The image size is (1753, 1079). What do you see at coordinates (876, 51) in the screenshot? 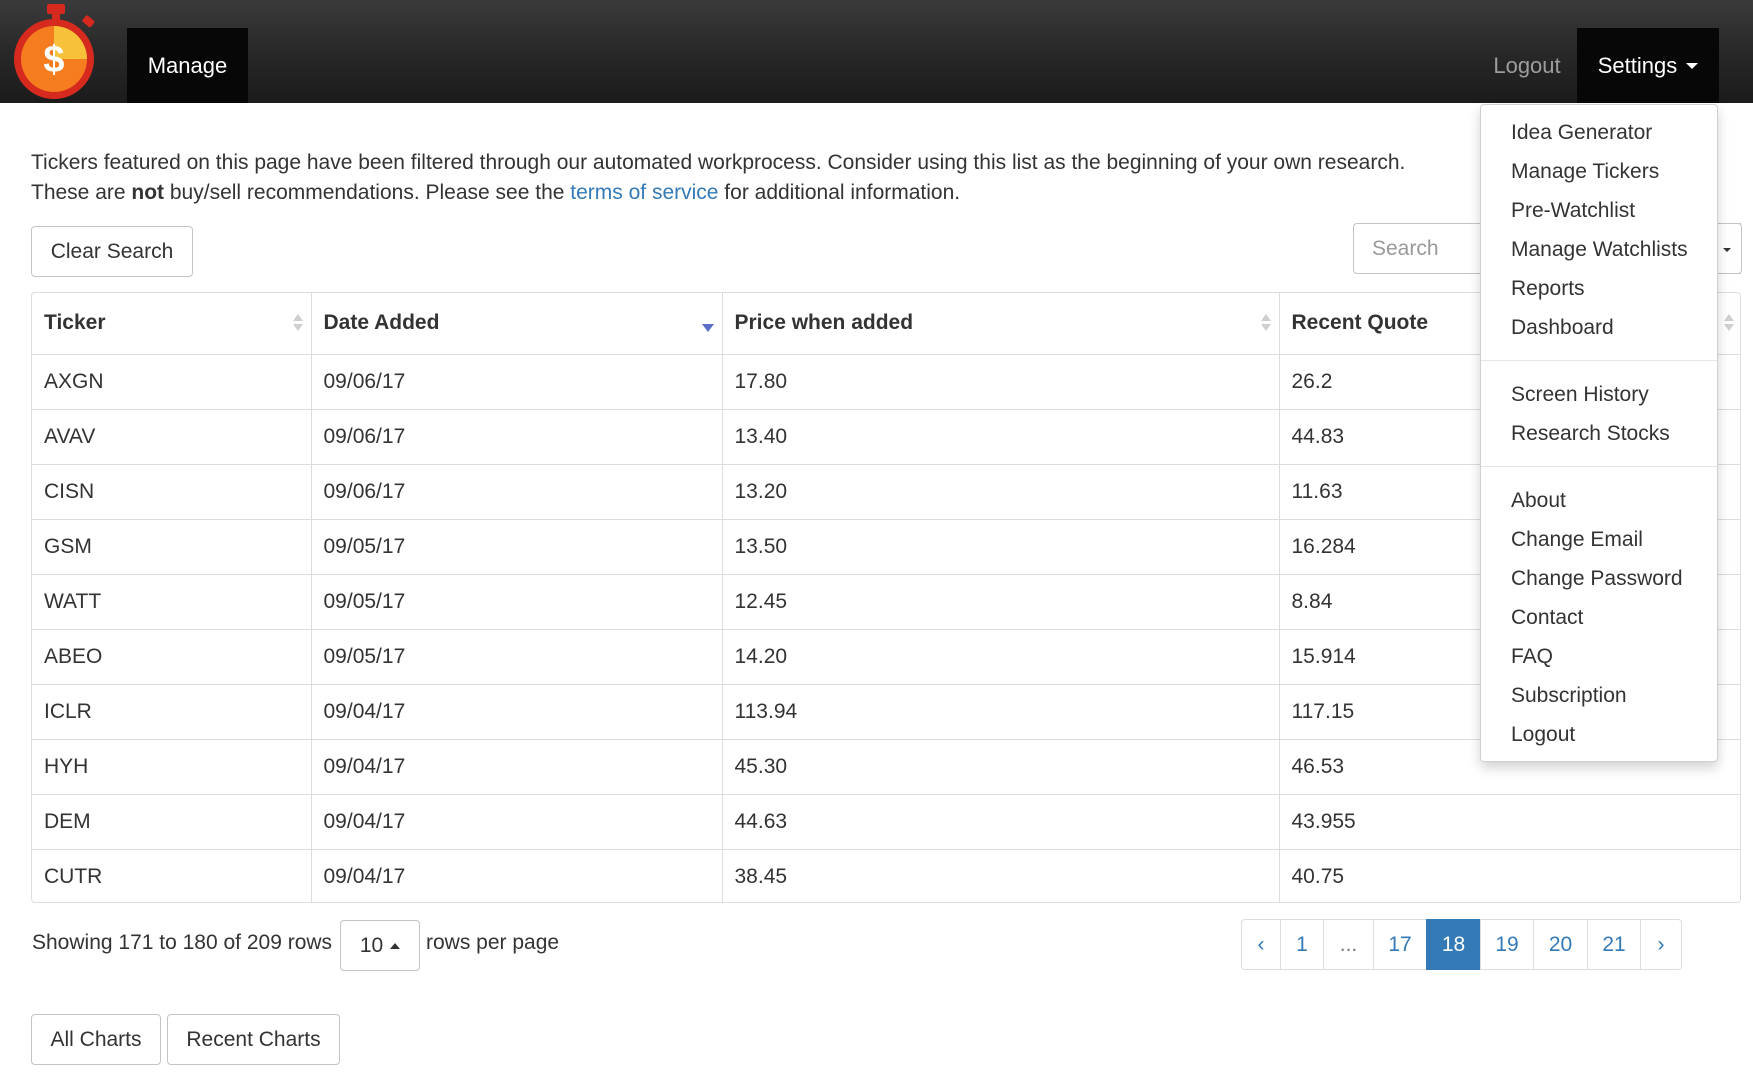
I see `top-navbar: $ Manage Logout Settings` at bounding box center [876, 51].